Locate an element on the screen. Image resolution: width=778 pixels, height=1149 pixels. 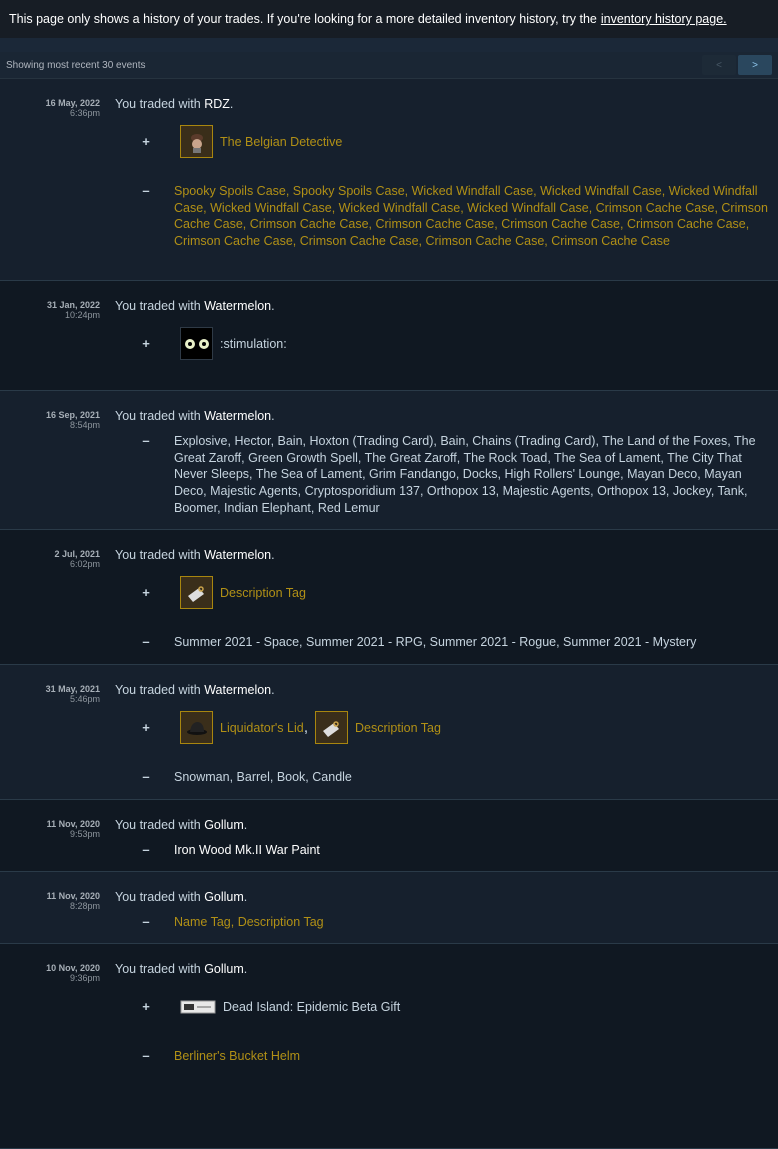
trade-date: 11 Nov, 2020 8:28pm is located at coordinates (50, 901).